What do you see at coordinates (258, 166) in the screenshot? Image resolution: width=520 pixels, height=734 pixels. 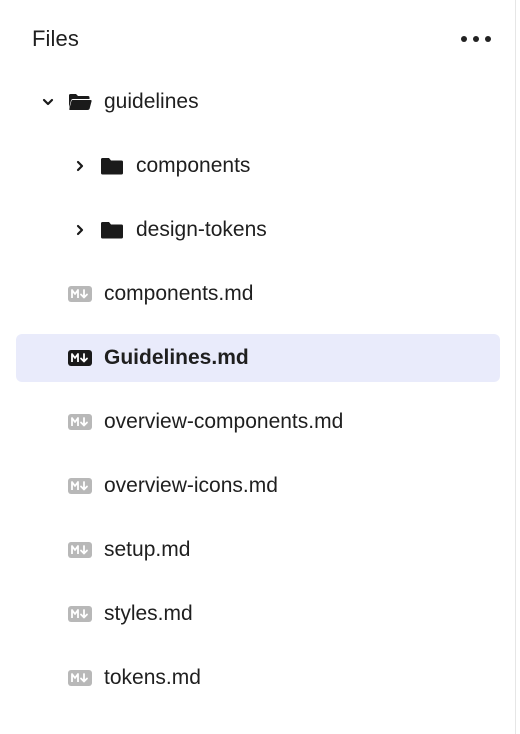 I see `tree-item-components-folder: components` at bounding box center [258, 166].